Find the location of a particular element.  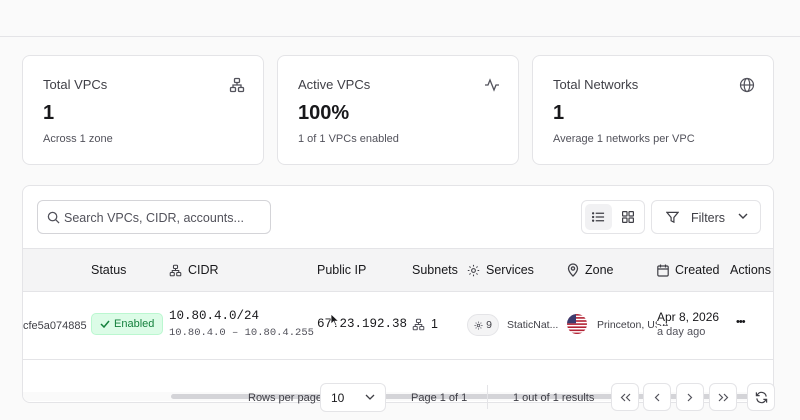

column-actions: Actions is located at coordinates (750, 270).